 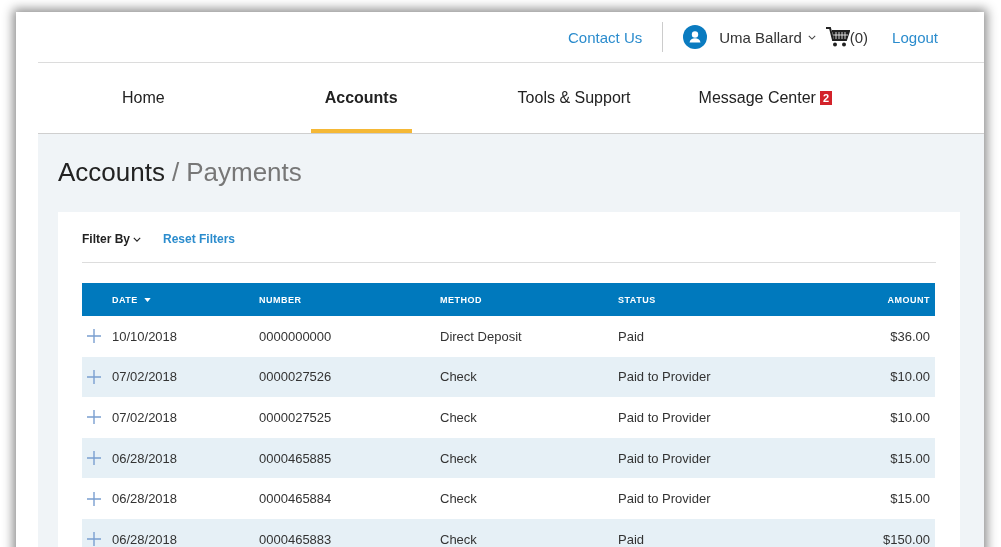 I want to click on cart-count: (0), so click(x=859, y=37).